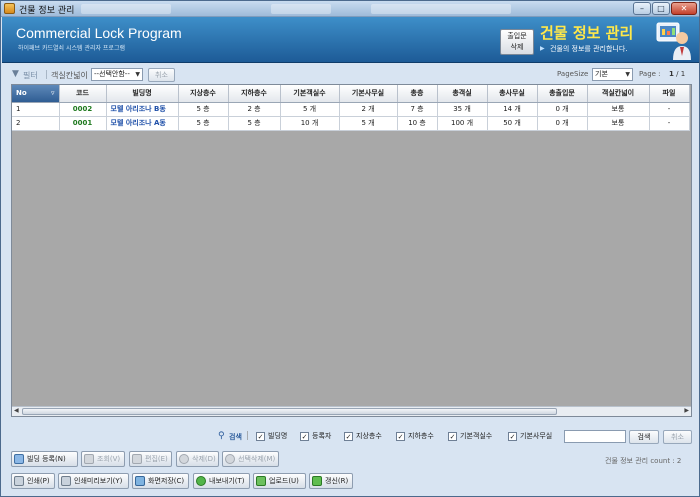 This screenshot has height=497, width=700. What do you see at coordinates (103, 459) in the screenshot?
I see `view-button: 조회(V)` at bounding box center [103, 459].